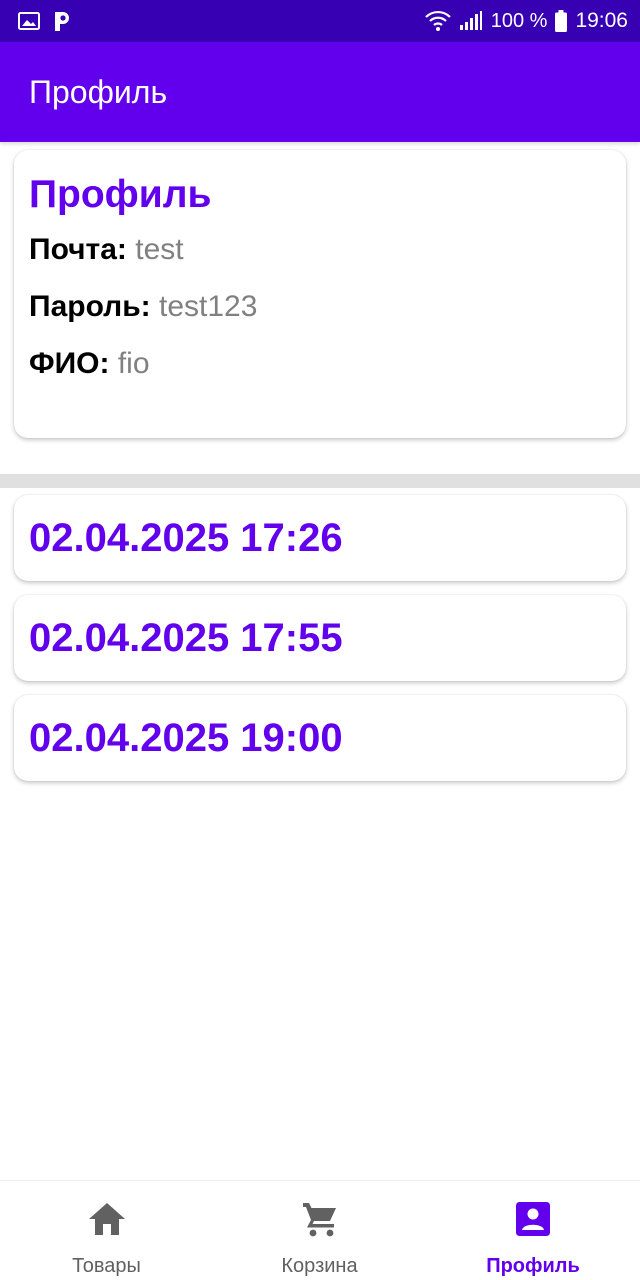 This screenshot has height=1280, width=640. What do you see at coordinates (107, 1219) in the screenshot?
I see `home-icon` at bounding box center [107, 1219].